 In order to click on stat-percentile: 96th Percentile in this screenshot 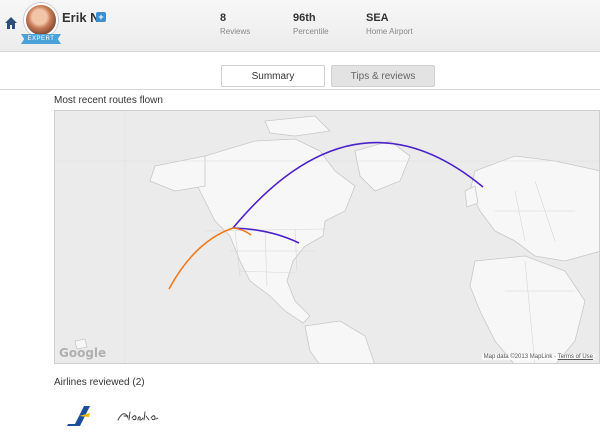, I will do `click(311, 24)`.